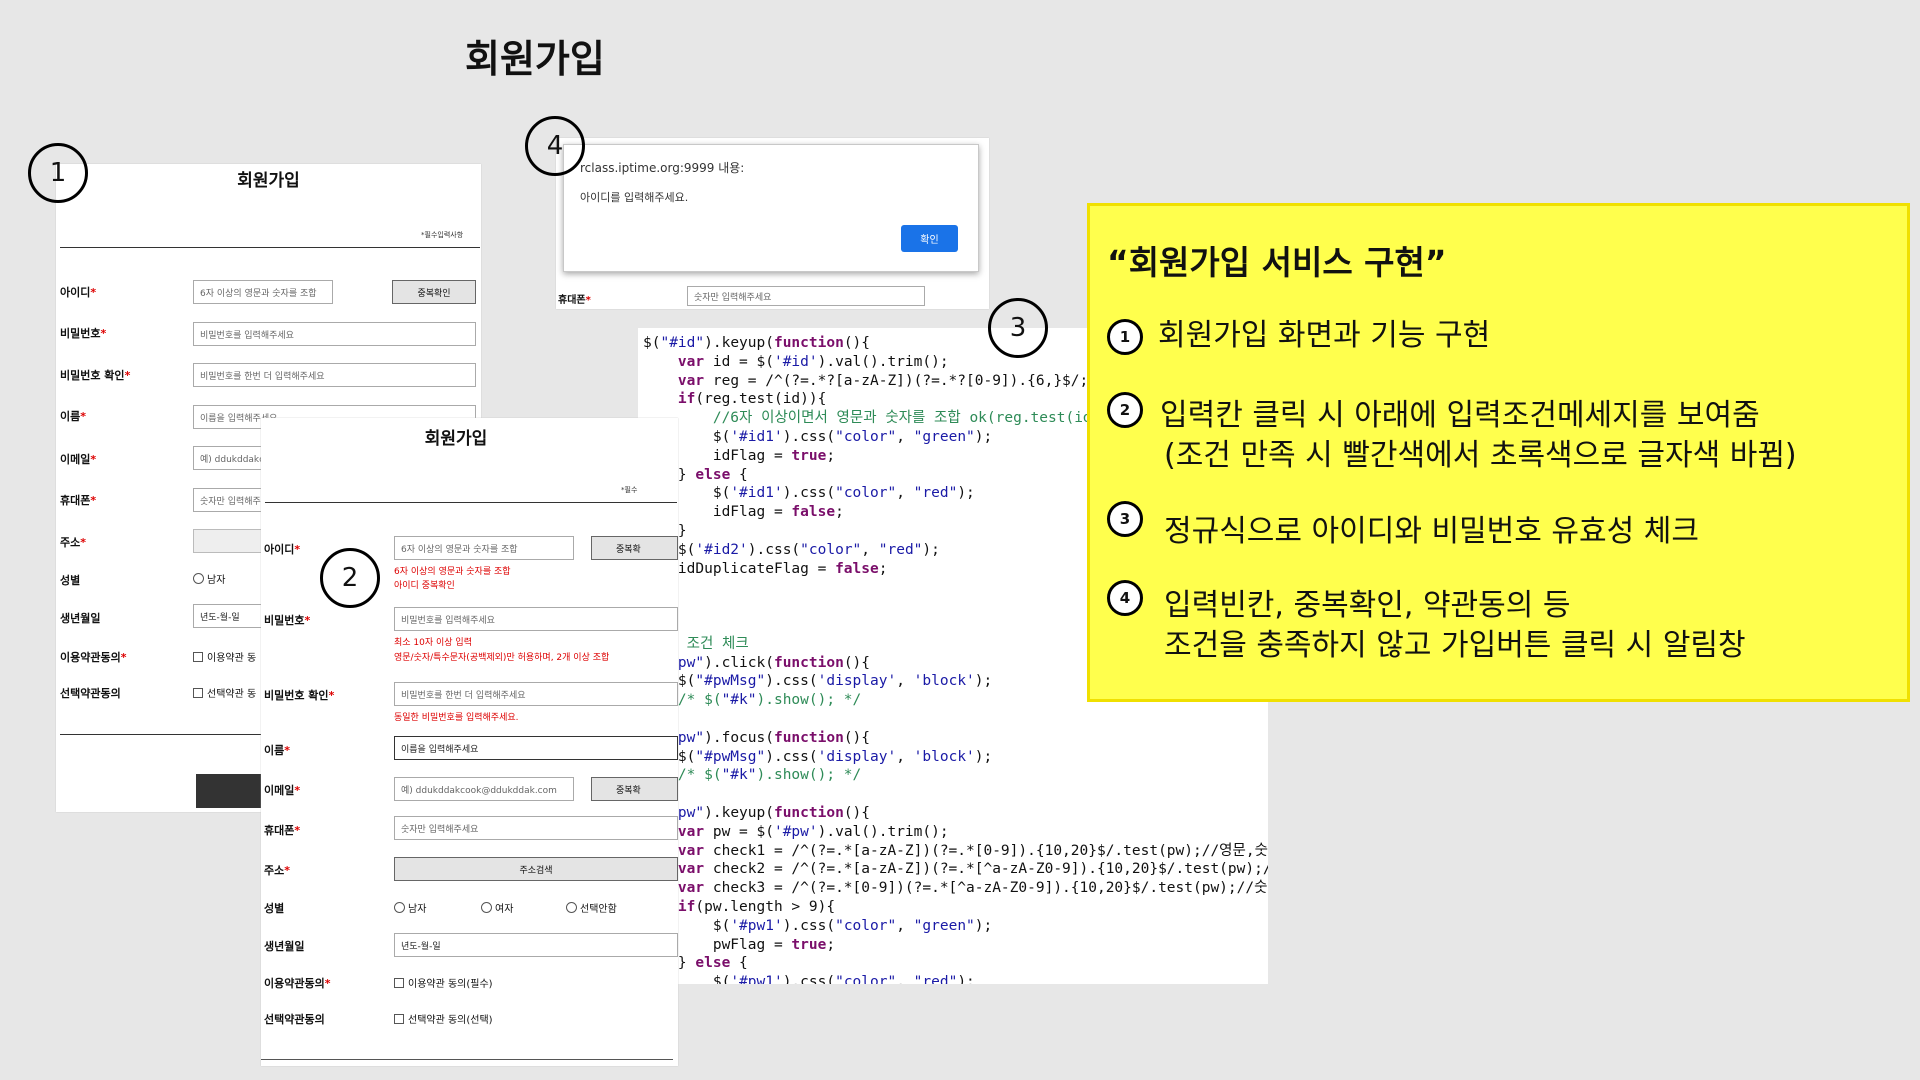 The image size is (1920, 1080). What do you see at coordinates (1367, 605) in the screenshot?
I see `panel-item-4-line-1: 입력빈칸, 중복확인, 약관동의 등` at bounding box center [1367, 605].